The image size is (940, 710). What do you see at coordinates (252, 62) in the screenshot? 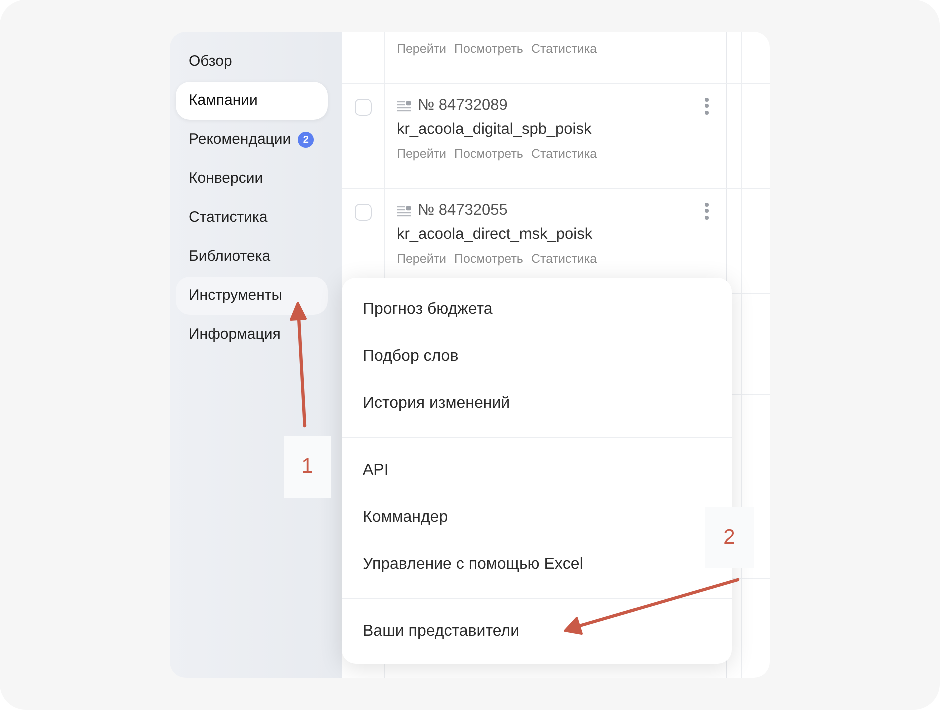
I see `sidebar-item: Обзор` at bounding box center [252, 62].